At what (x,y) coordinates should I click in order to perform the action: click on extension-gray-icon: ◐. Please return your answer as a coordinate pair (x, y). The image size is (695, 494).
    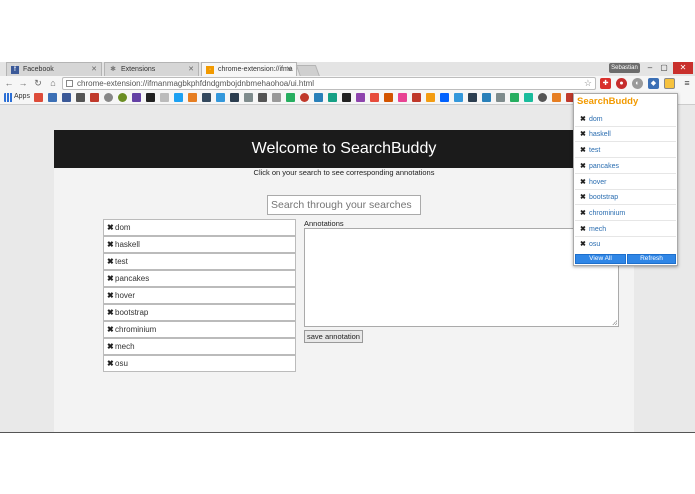
    Looking at the image, I should click on (637, 83).